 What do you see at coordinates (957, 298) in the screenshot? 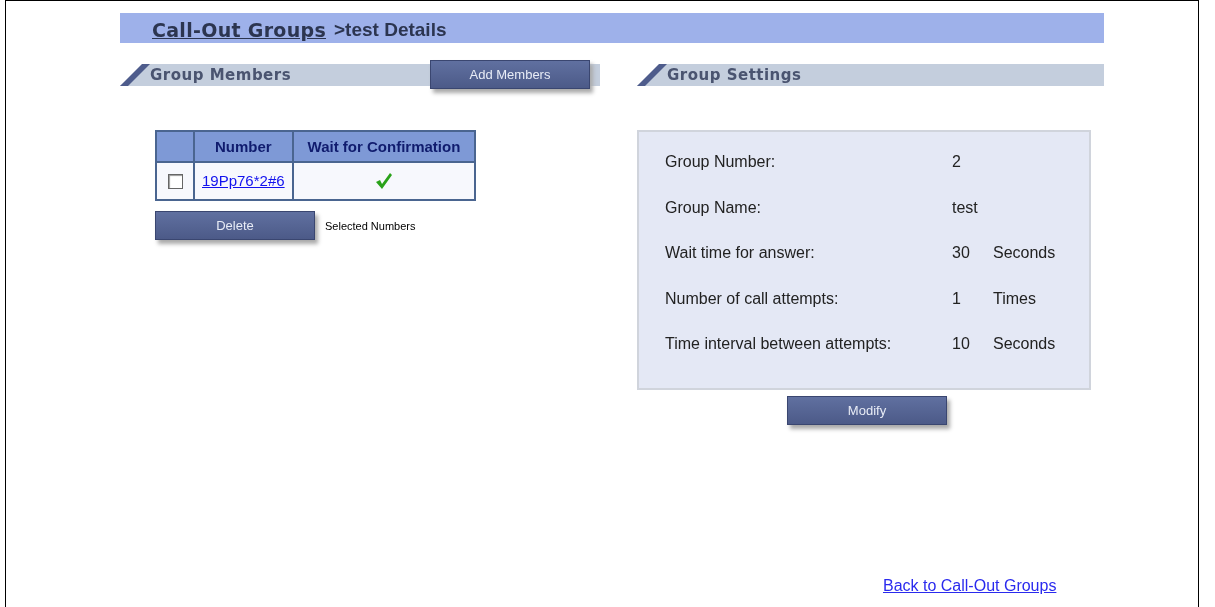
I see `setting-value: 1` at bounding box center [957, 298].